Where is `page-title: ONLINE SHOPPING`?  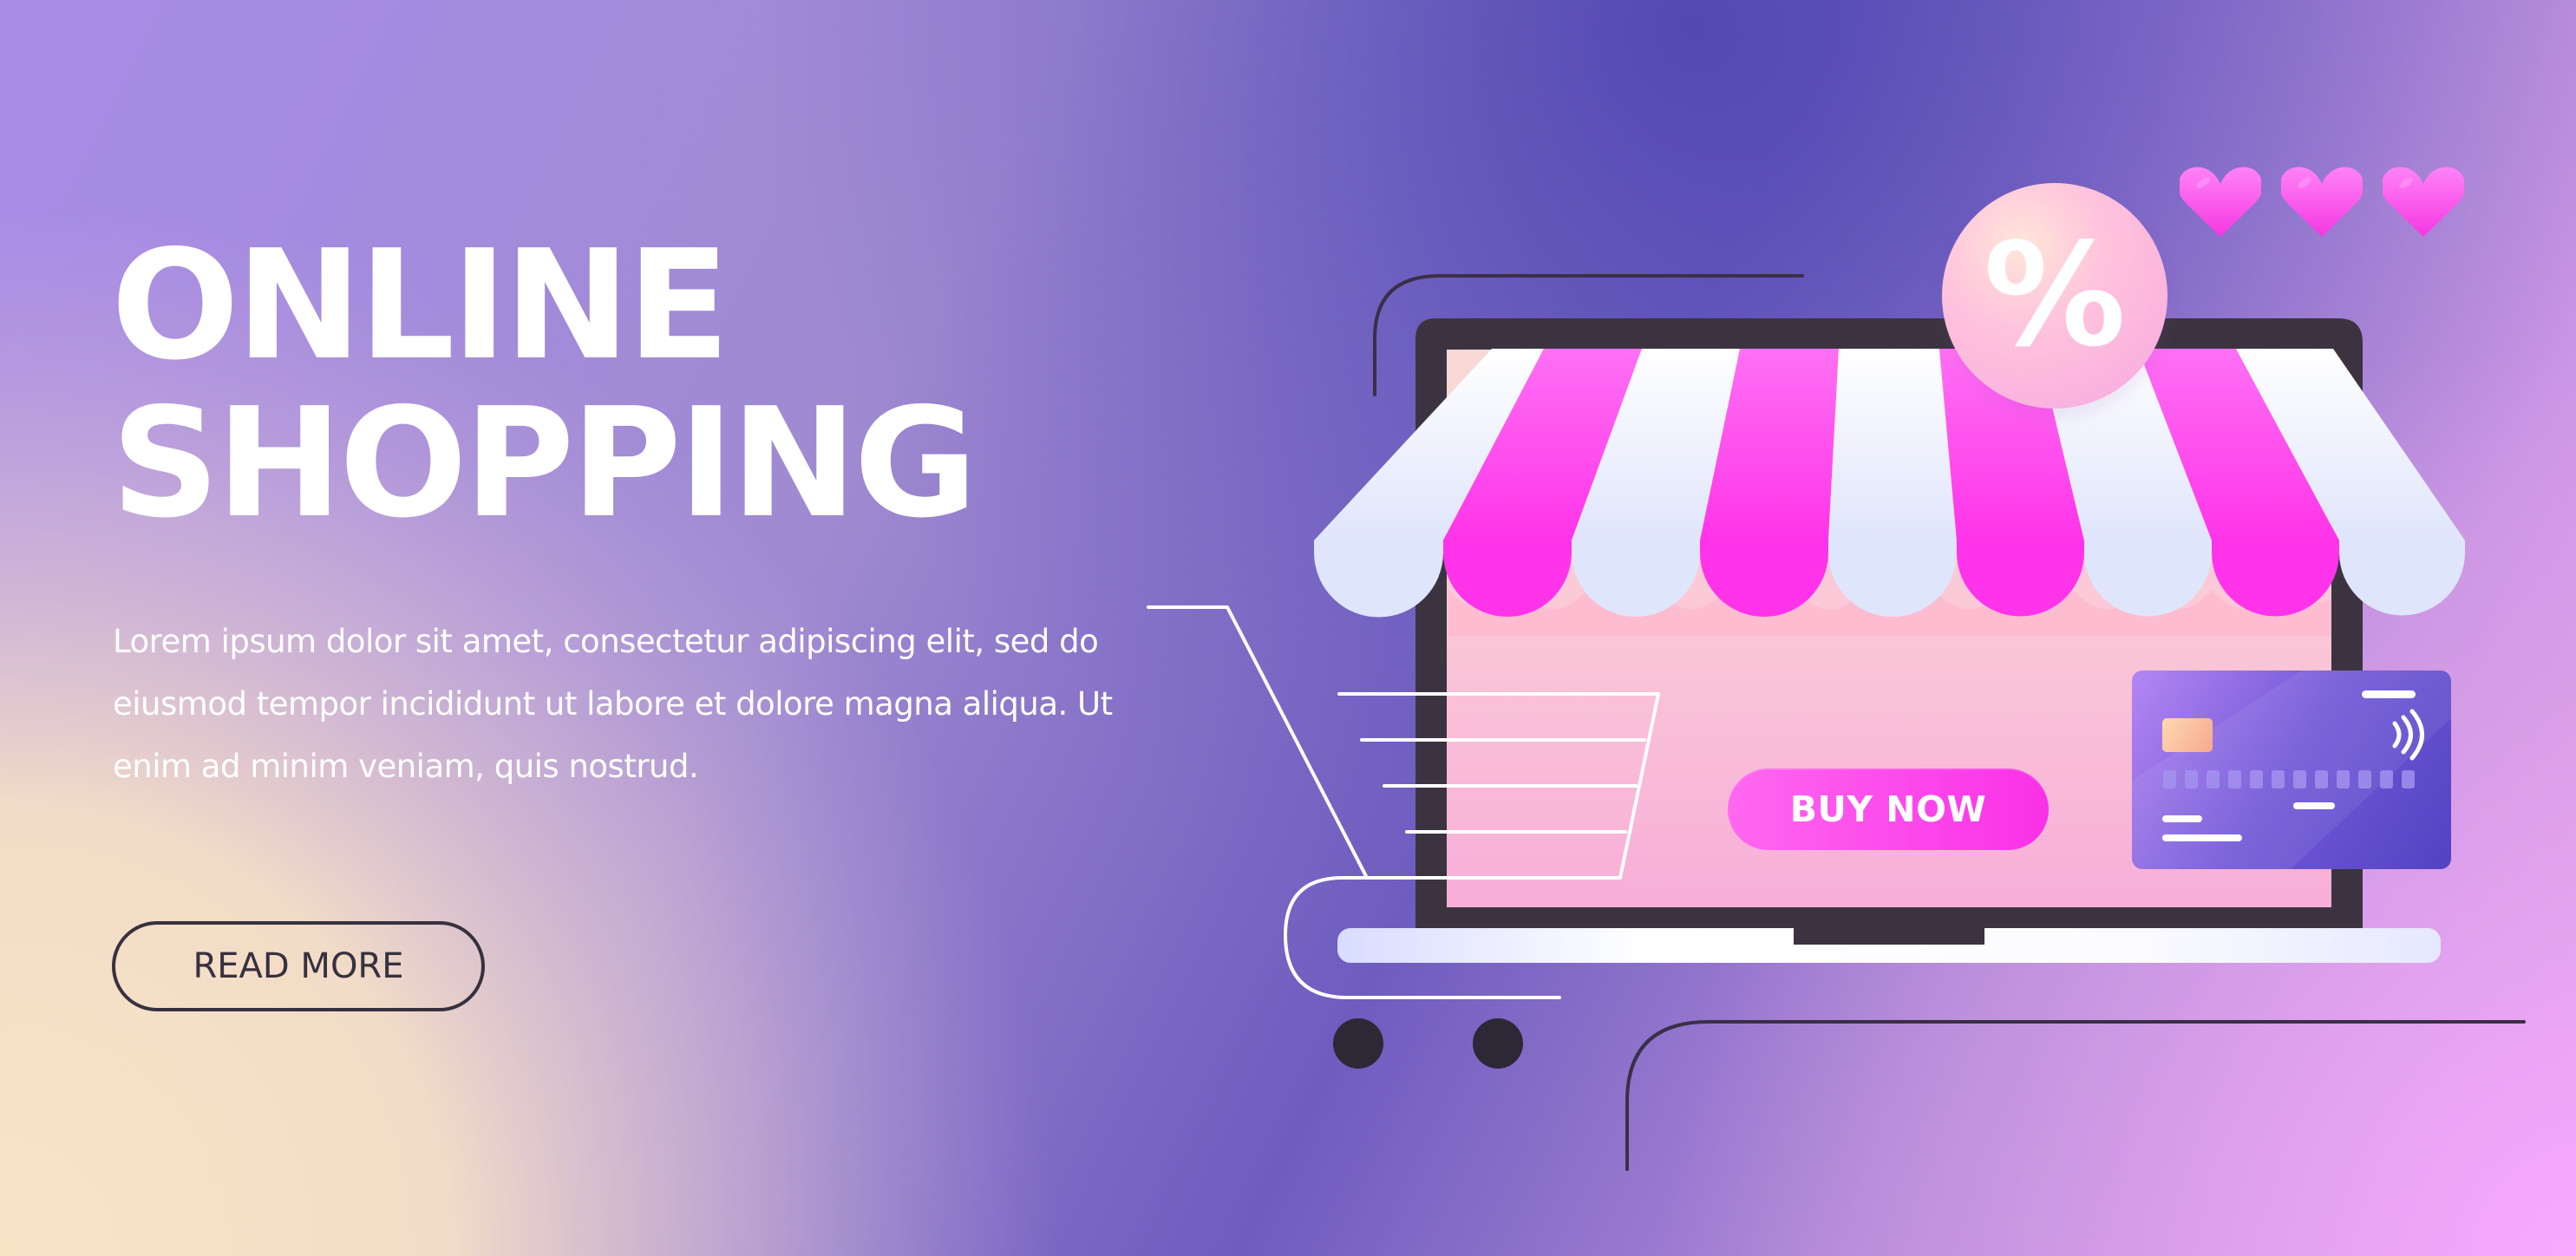 page-title: ONLINE SHOPPING is located at coordinates (544, 385).